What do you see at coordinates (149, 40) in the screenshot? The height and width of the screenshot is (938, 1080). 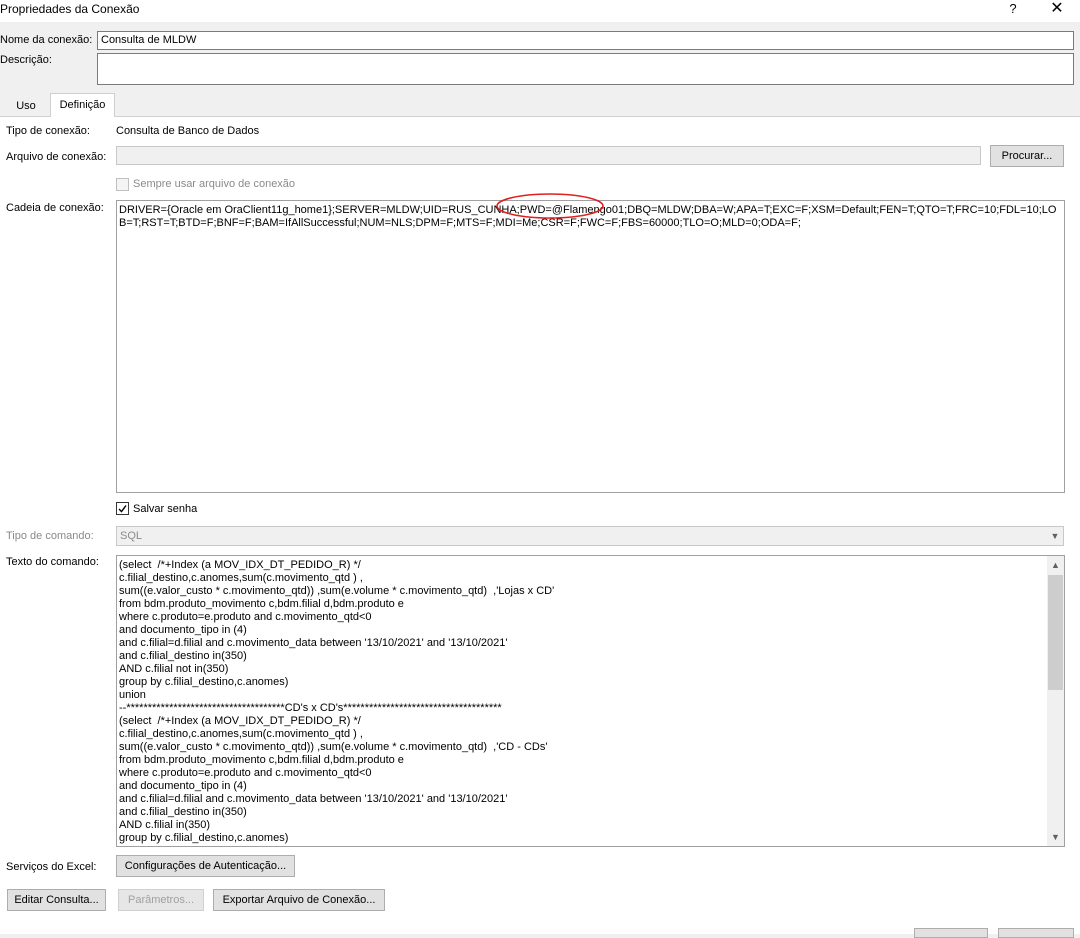 I see `connection-name-value: Consulta de MLDW` at bounding box center [149, 40].